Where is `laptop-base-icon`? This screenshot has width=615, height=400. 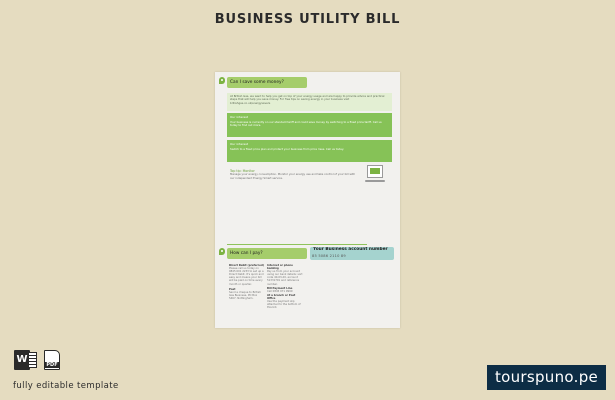 laptop-base-icon is located at coordinates (375, 181).